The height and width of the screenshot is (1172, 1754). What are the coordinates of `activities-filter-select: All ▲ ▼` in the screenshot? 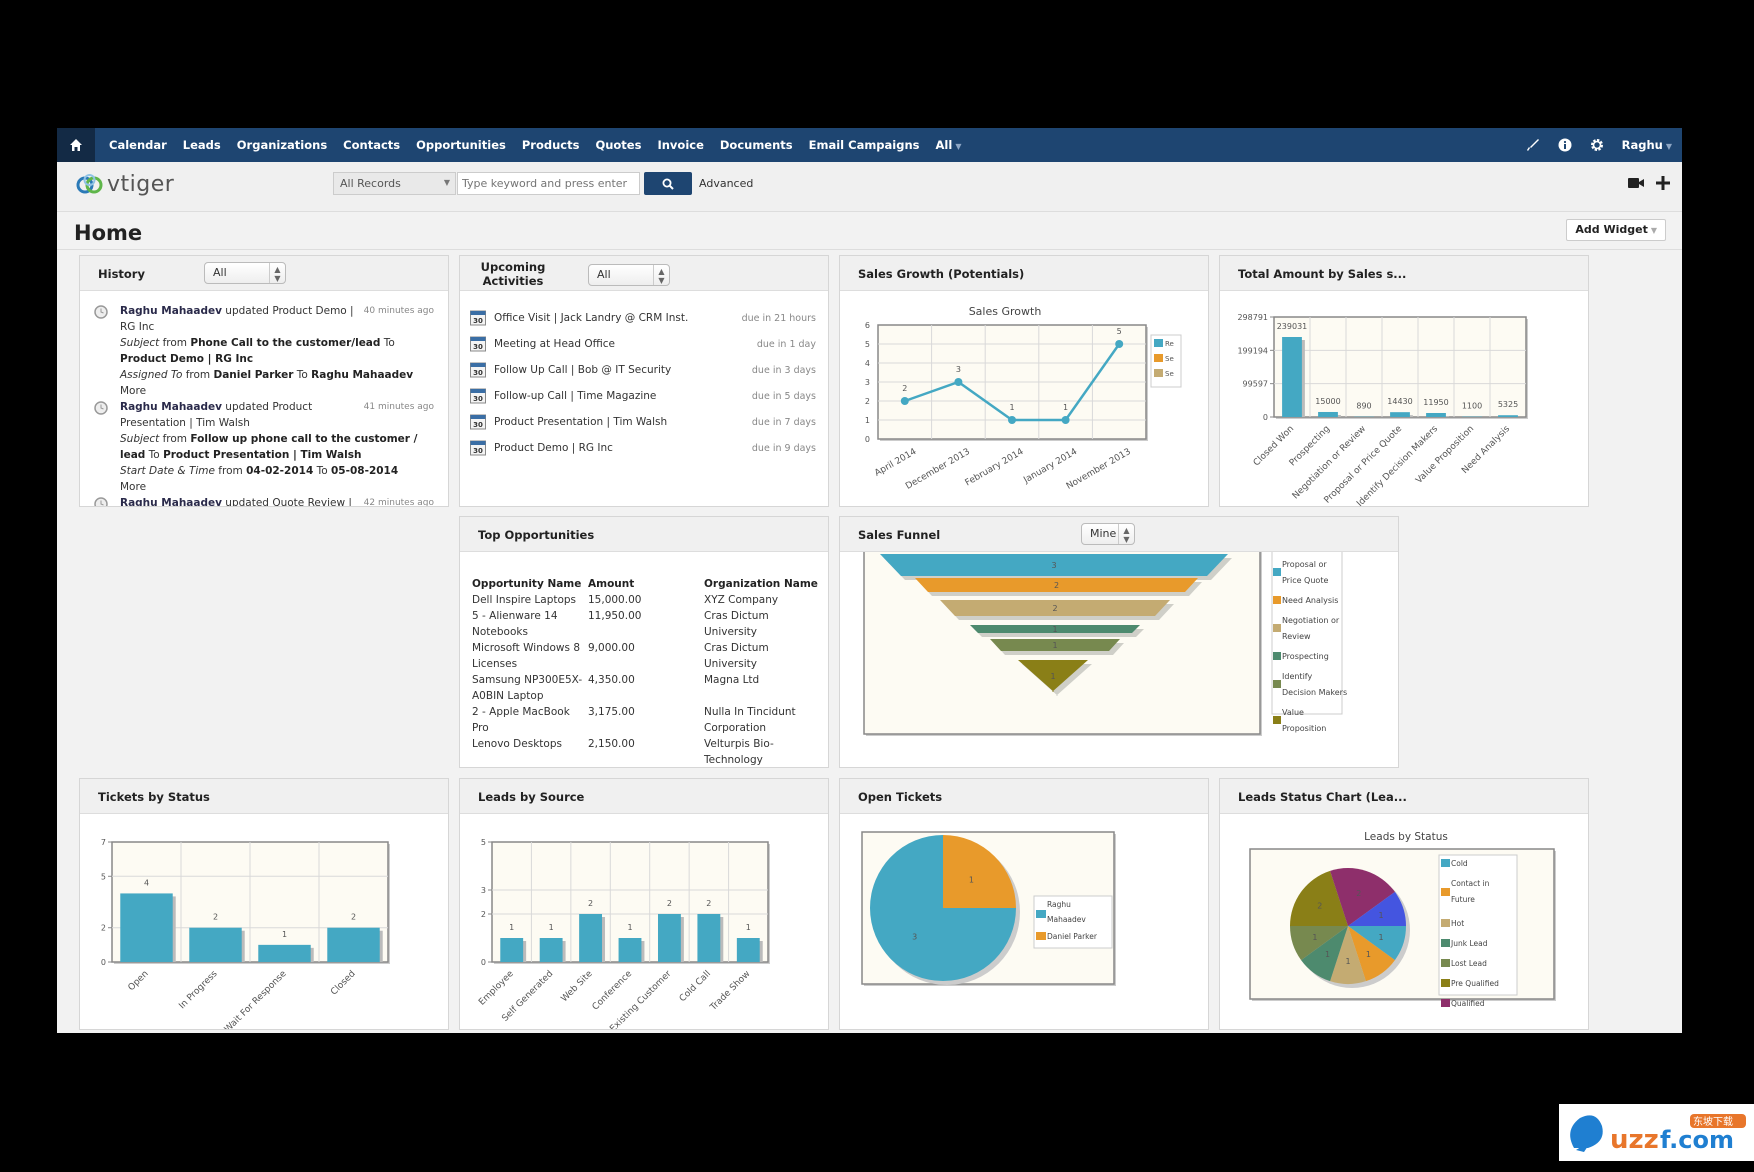 It's located at (629, 275).